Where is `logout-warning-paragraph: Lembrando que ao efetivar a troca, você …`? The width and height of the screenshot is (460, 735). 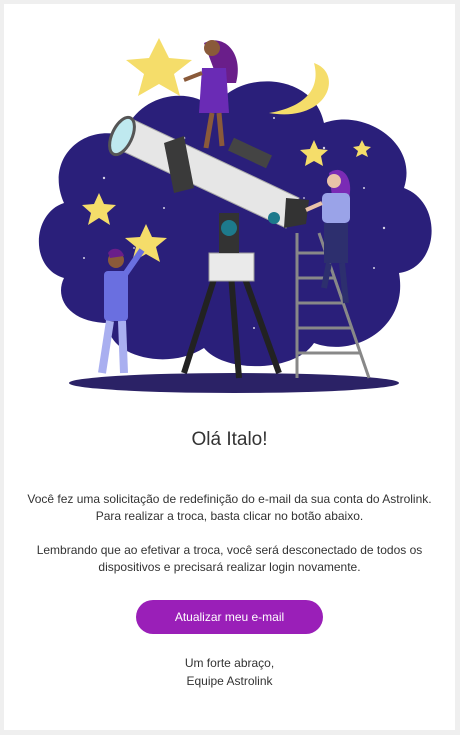 logout-warning-paragraph: Lembrando que ao efetivar a troca, você … is located at coordinates (229, 559).